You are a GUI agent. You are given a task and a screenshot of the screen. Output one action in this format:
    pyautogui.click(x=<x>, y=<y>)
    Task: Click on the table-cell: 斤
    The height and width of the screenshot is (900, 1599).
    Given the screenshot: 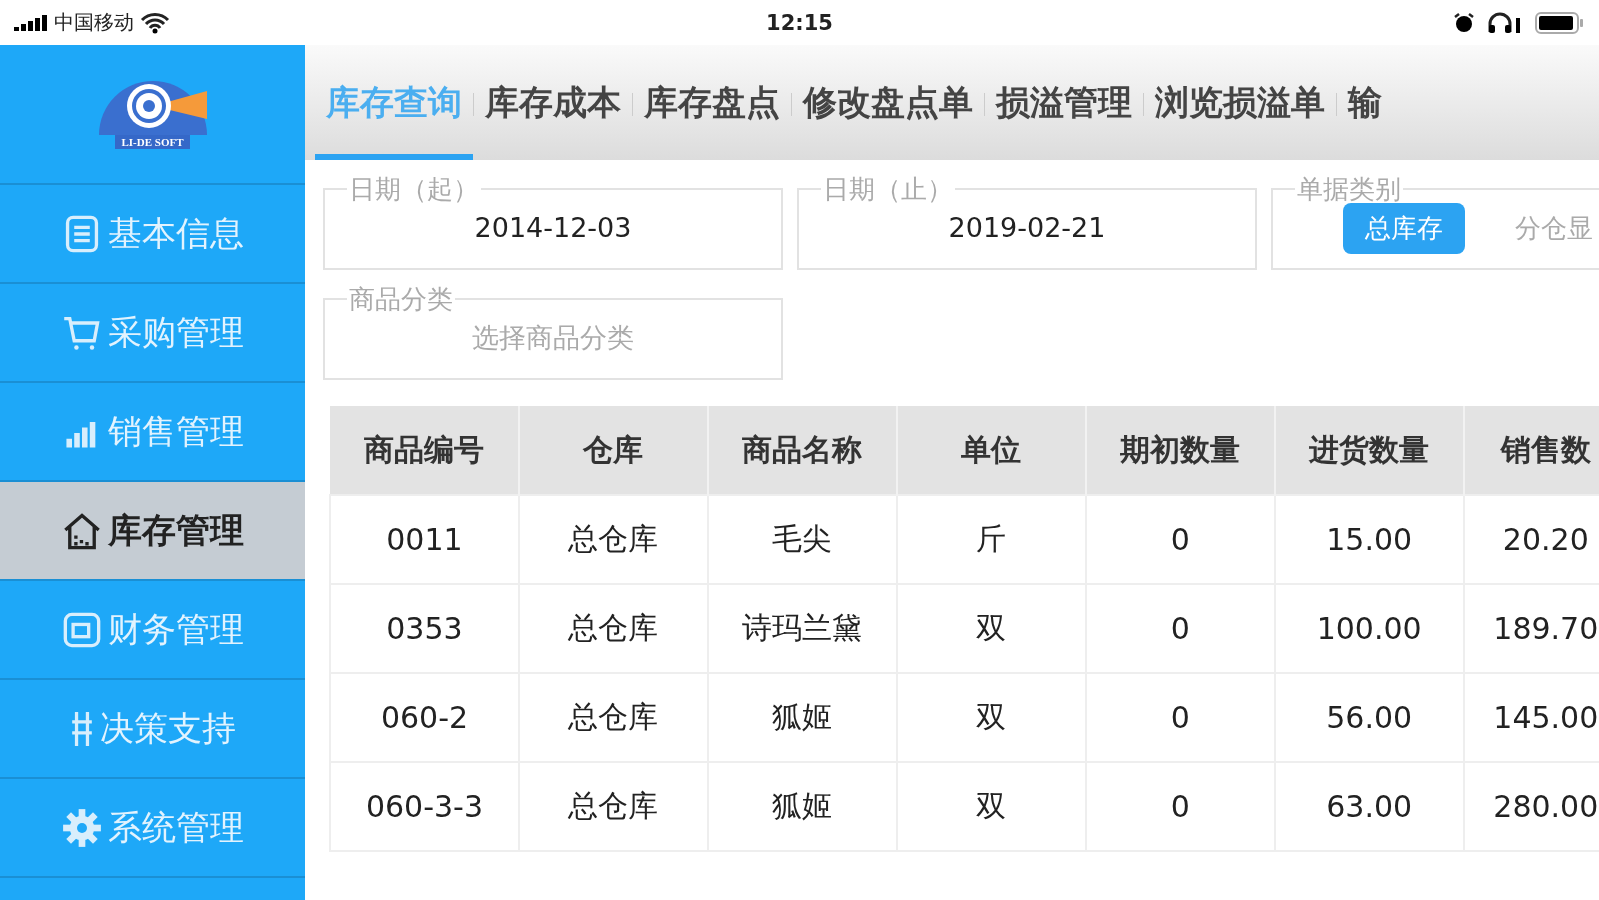 What is the action you would take?
    pyautogui.click(x=991, y=539)
    